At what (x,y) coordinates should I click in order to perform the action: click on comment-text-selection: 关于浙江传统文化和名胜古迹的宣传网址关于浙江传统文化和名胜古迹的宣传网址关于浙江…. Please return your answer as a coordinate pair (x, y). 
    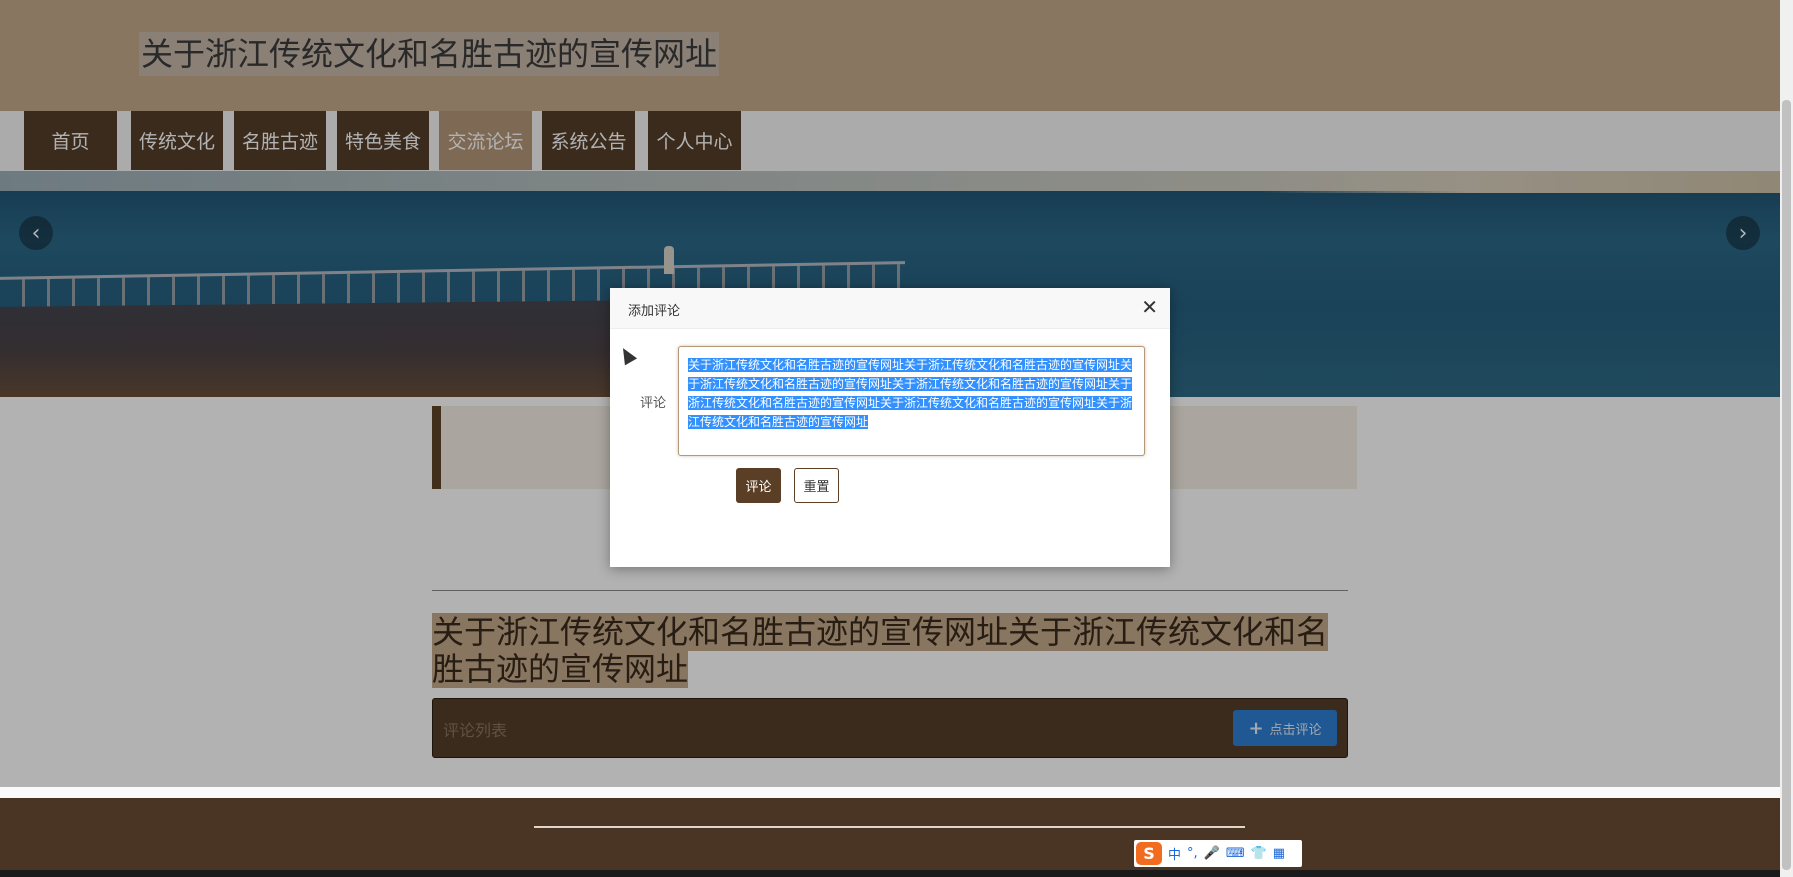
    Looking at the image, I should click on (910, 393).